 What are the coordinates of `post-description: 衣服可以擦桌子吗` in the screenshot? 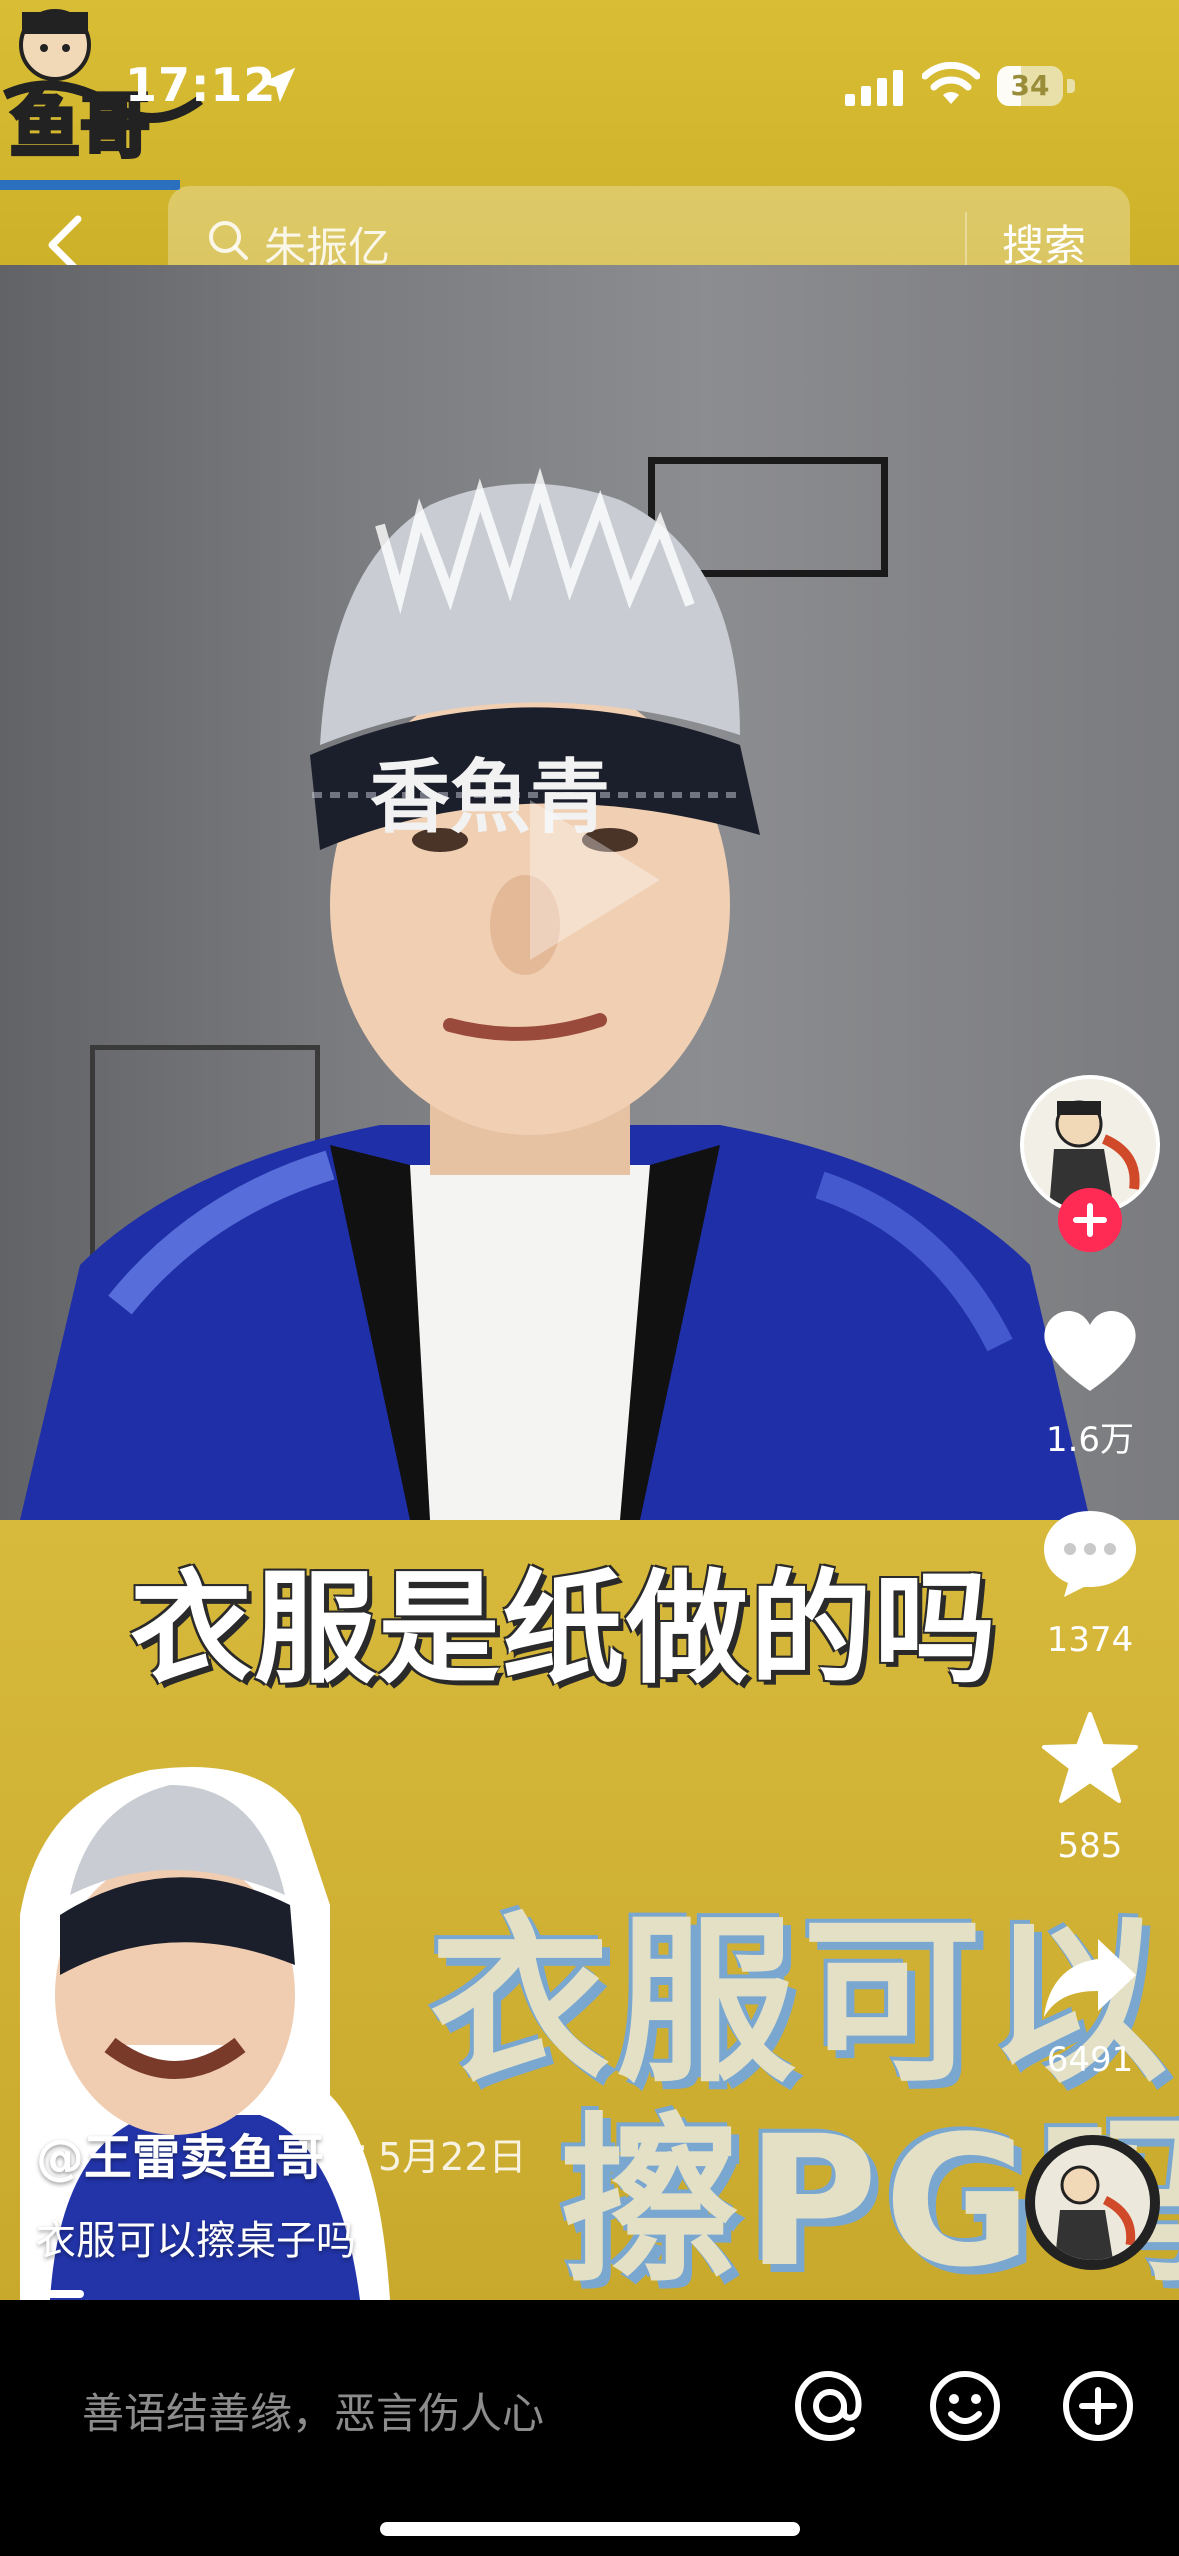 It's located at (196, 2241).